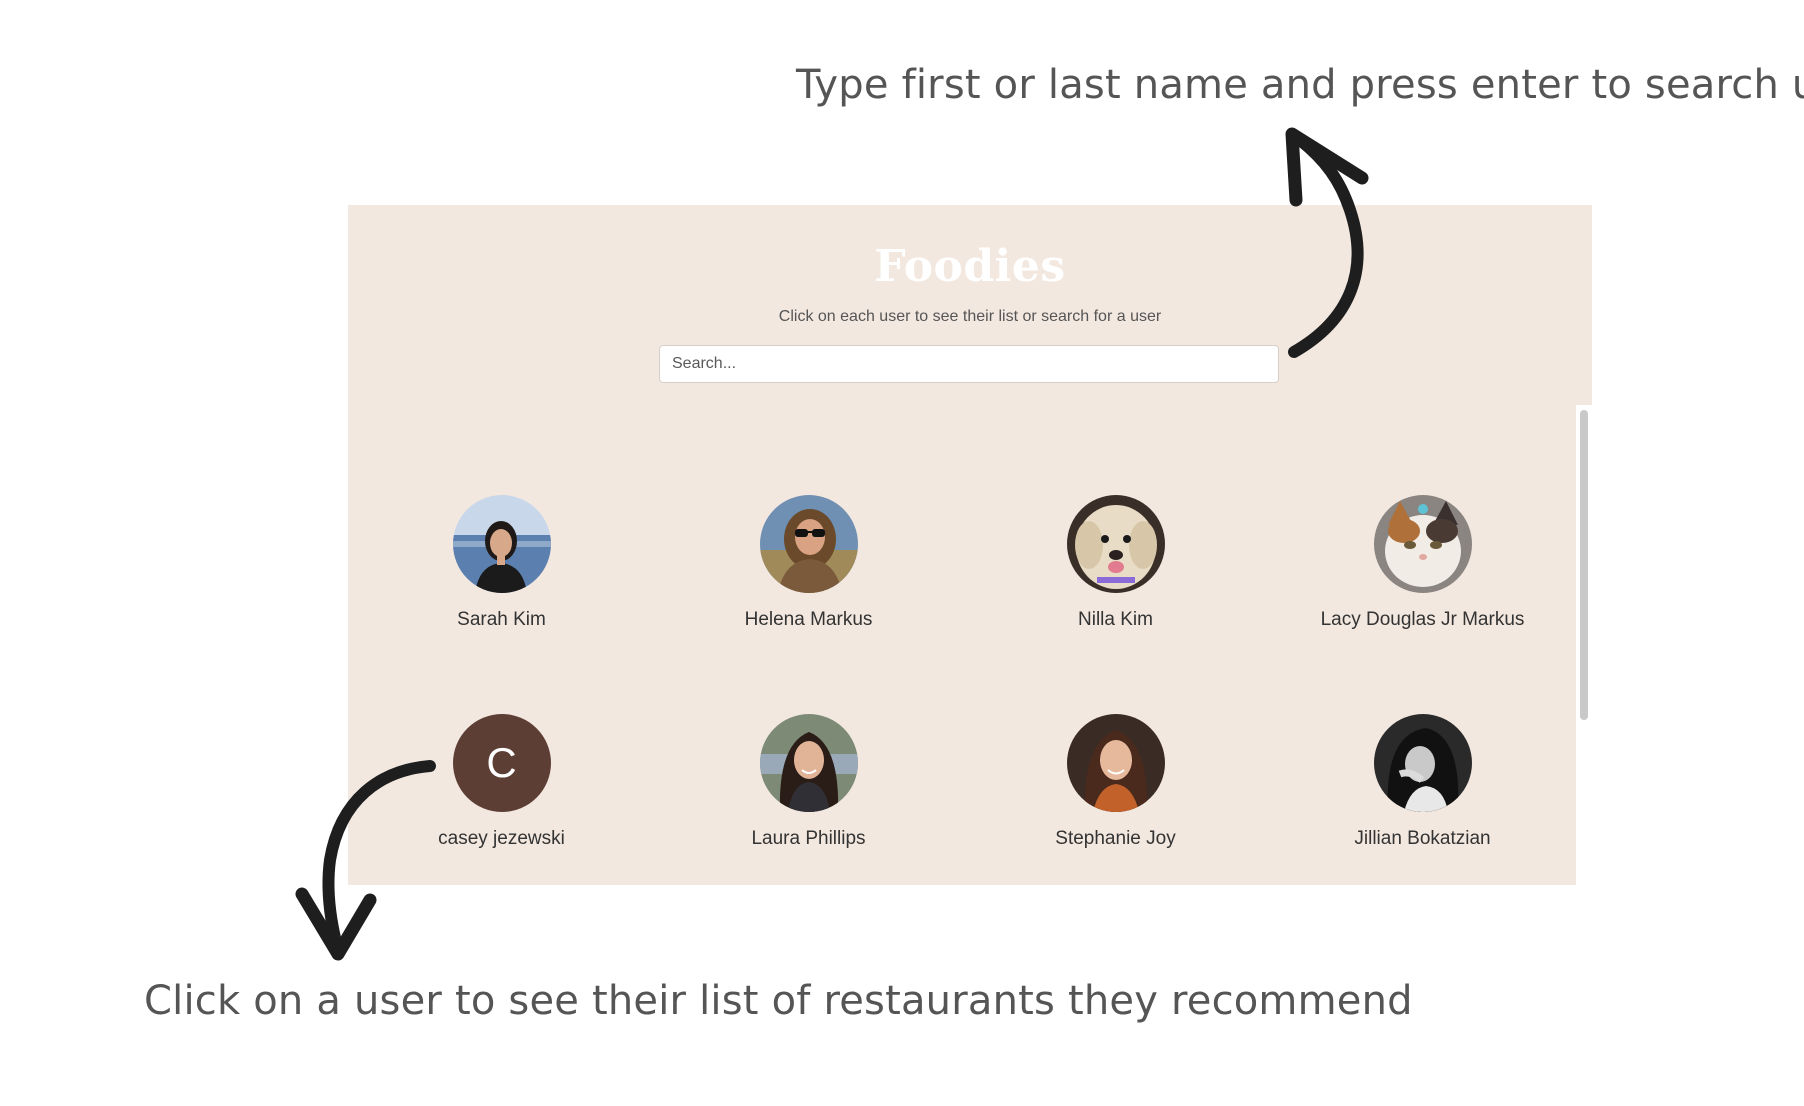  I want to click on user-card-nilla-kim: Nilla Kim, so click(1115, 604).